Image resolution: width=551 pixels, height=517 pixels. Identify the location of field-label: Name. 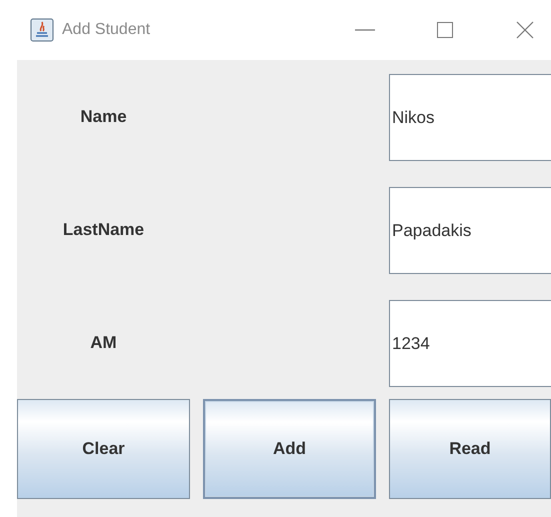
(103, 117).